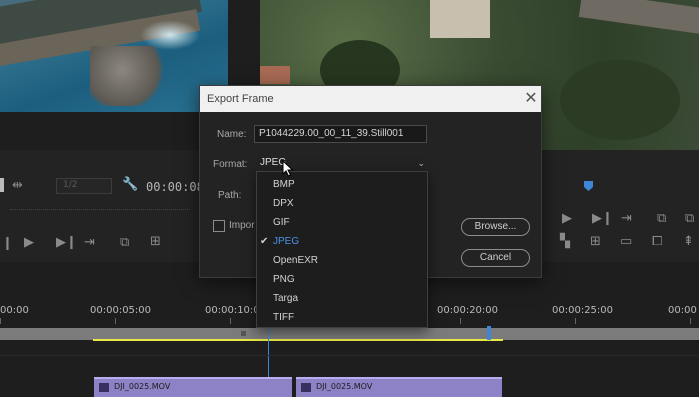 The image size is (699, 397). Describe the element at coordinates (583, 310) in the screenshot. I see `ruler-label: 00:00:25:00` at that location.